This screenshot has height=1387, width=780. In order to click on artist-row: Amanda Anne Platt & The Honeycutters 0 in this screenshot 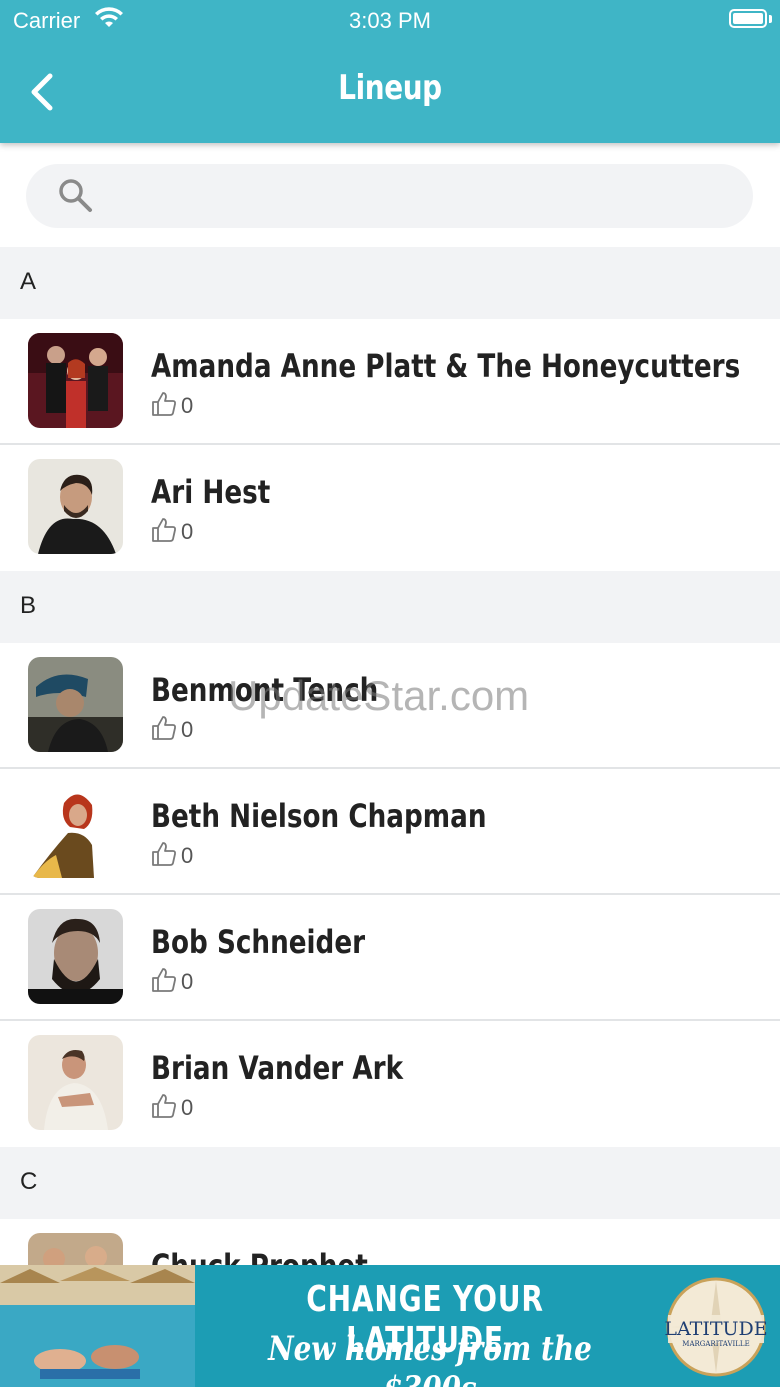, I will do `click(390, 382)`.